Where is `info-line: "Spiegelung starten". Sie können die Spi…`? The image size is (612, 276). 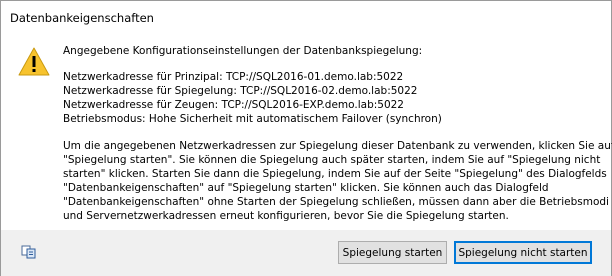
info-line: "Spiegelung starten". Sie können die Spi… is located at coordinates (332, 160).